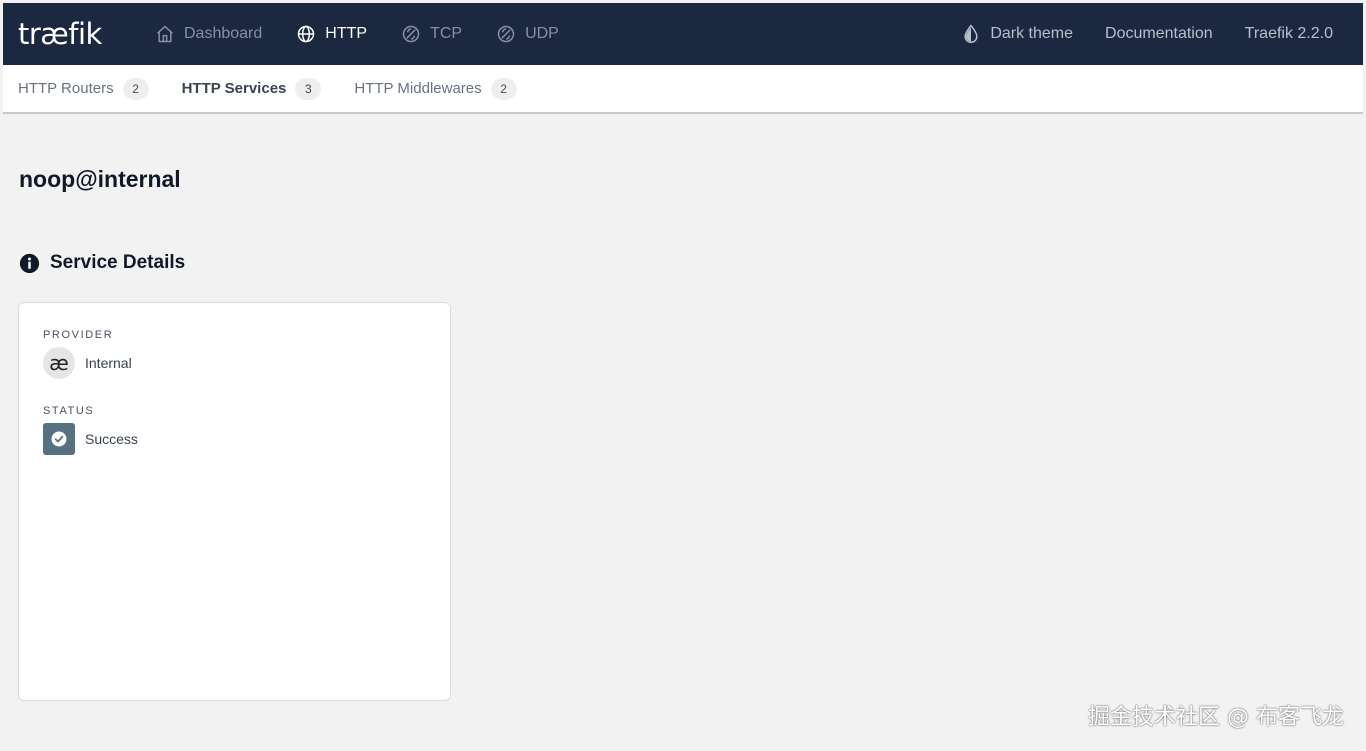 The image size is (1366, 751). What do you see at coordinates (308, 88) in the screenshot?
I see `tab-http-services-count: 3` at bounding box center [308, 88].